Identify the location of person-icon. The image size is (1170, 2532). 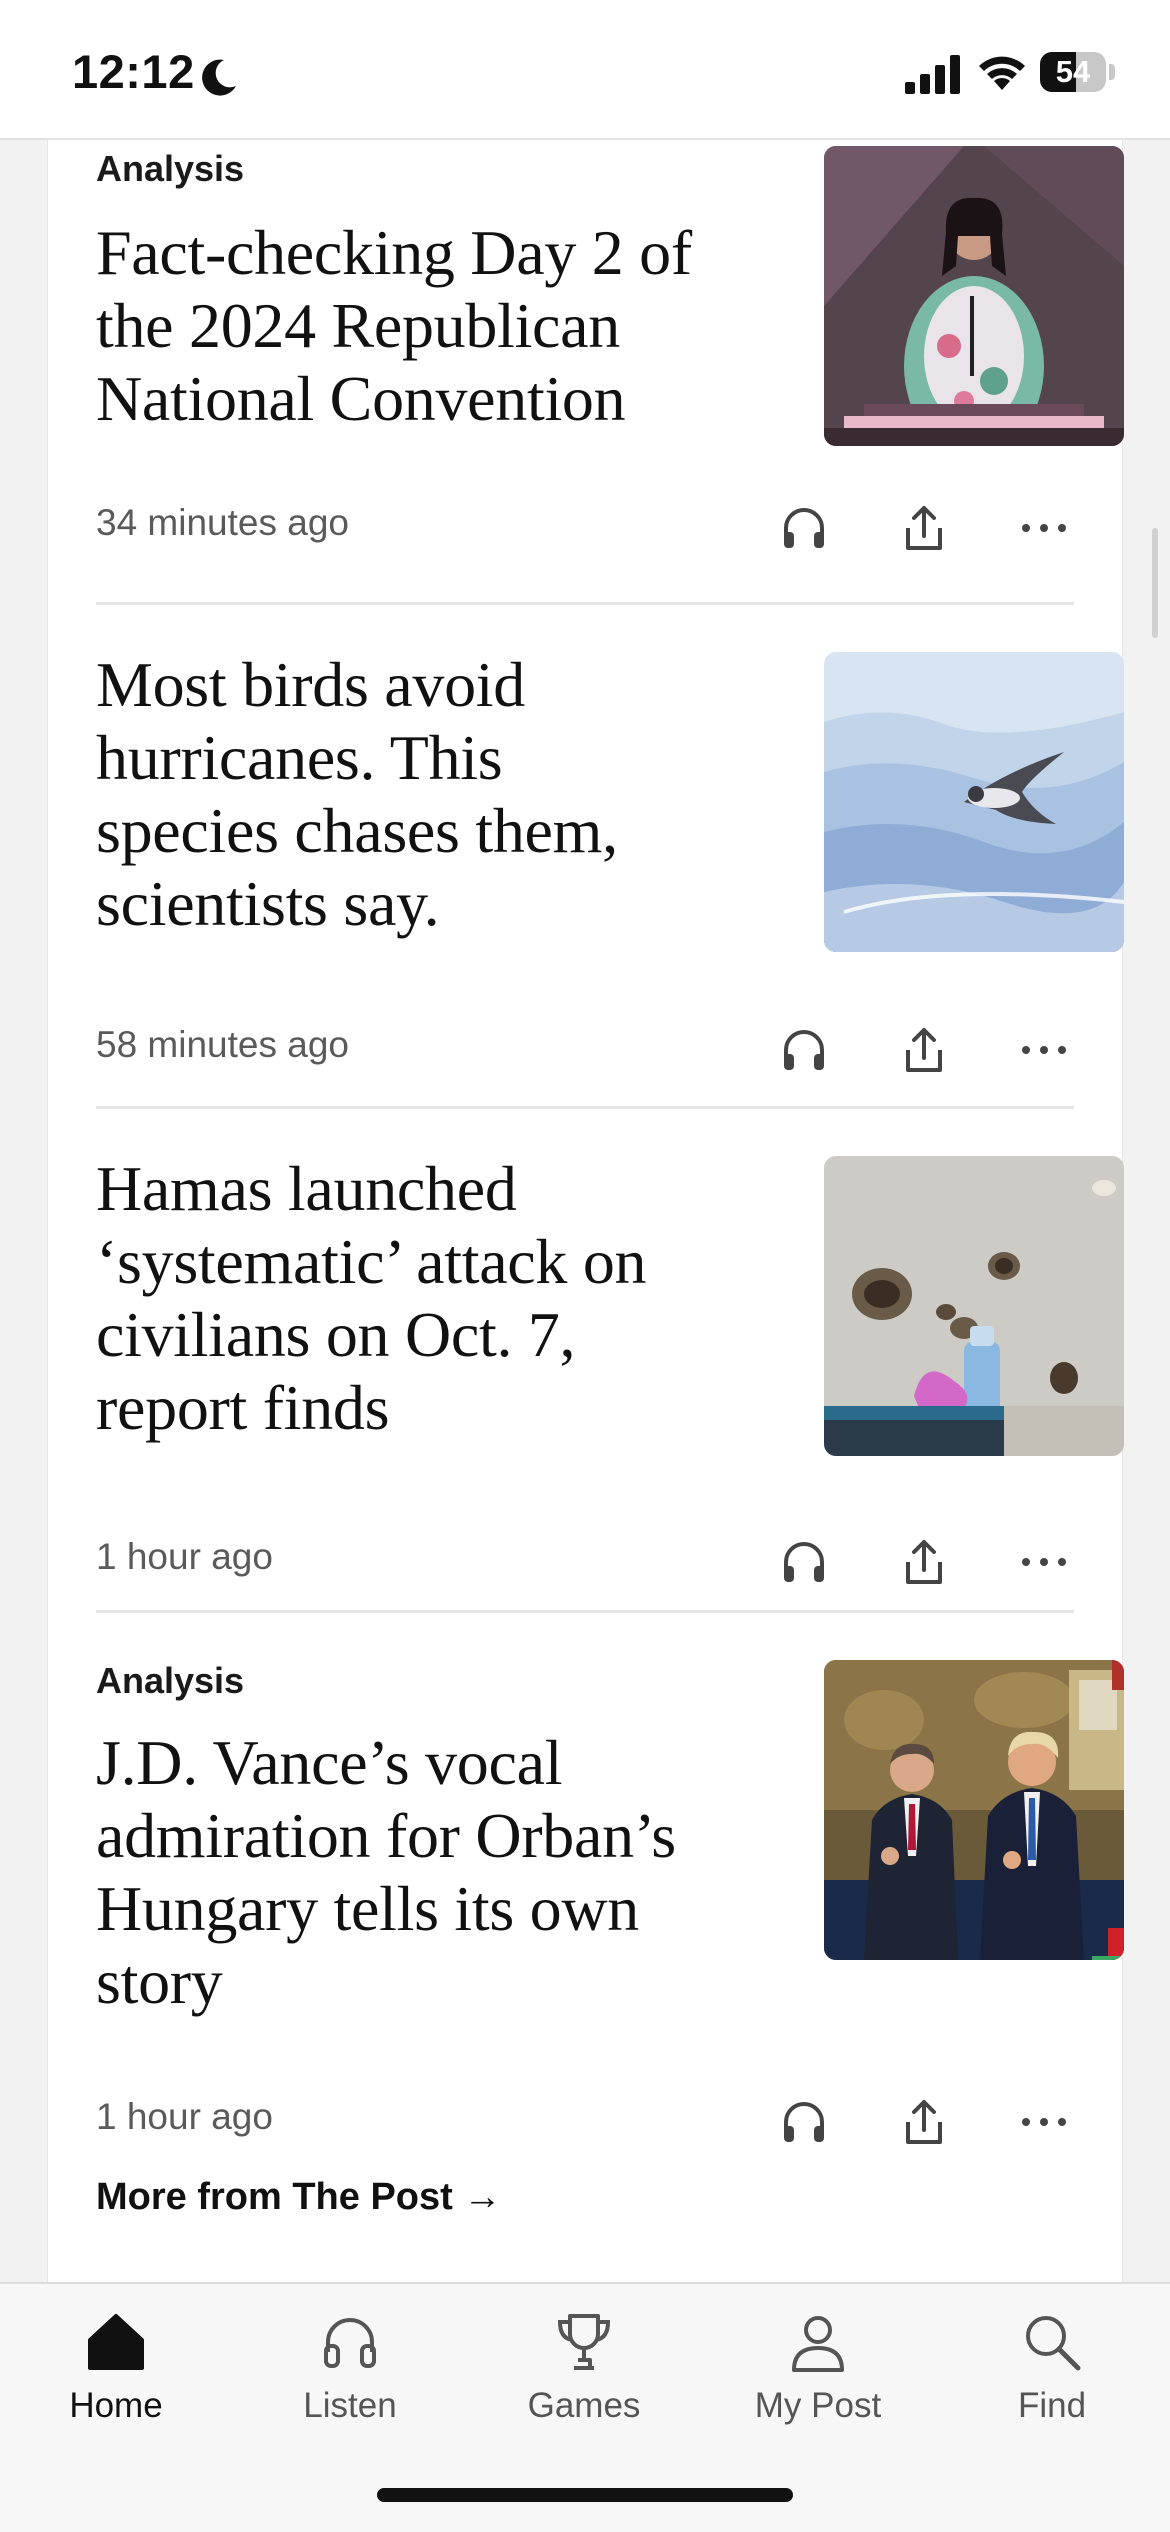
(818, 2344).